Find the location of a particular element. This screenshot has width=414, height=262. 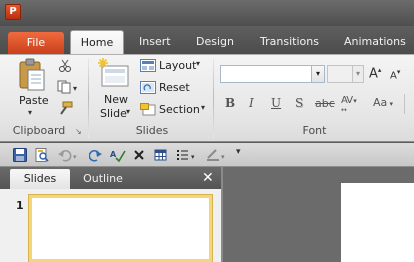

paste-icon is located at coordinates (32, 74).